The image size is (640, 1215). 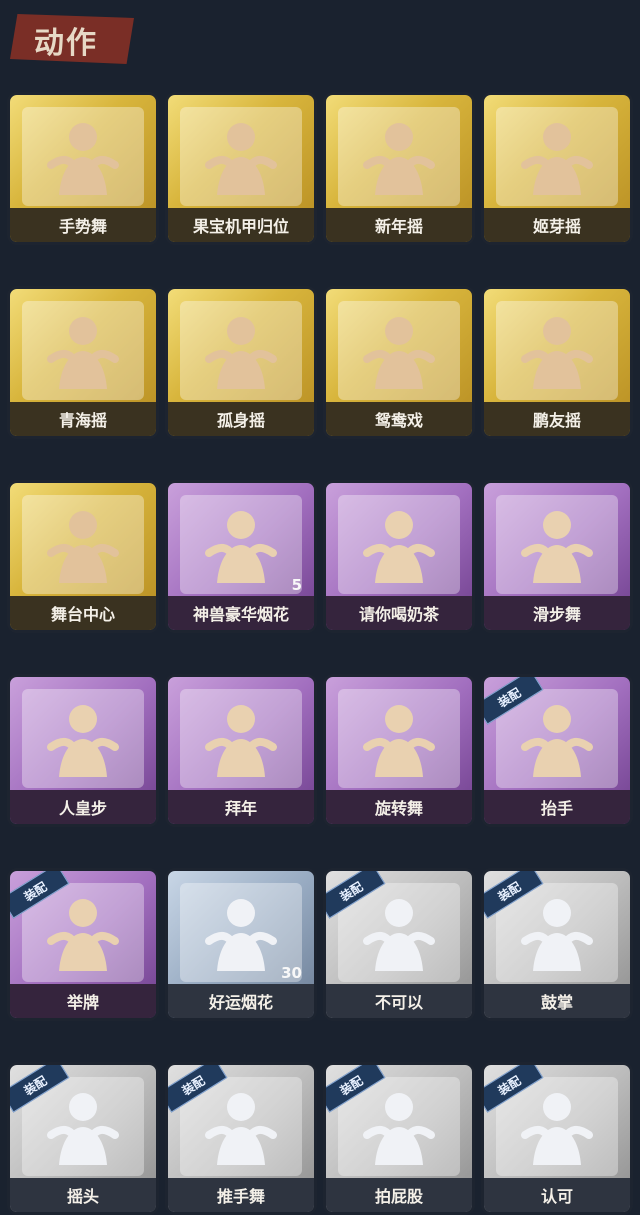 I want to click on header: 动作, so click(x=320, y=44).